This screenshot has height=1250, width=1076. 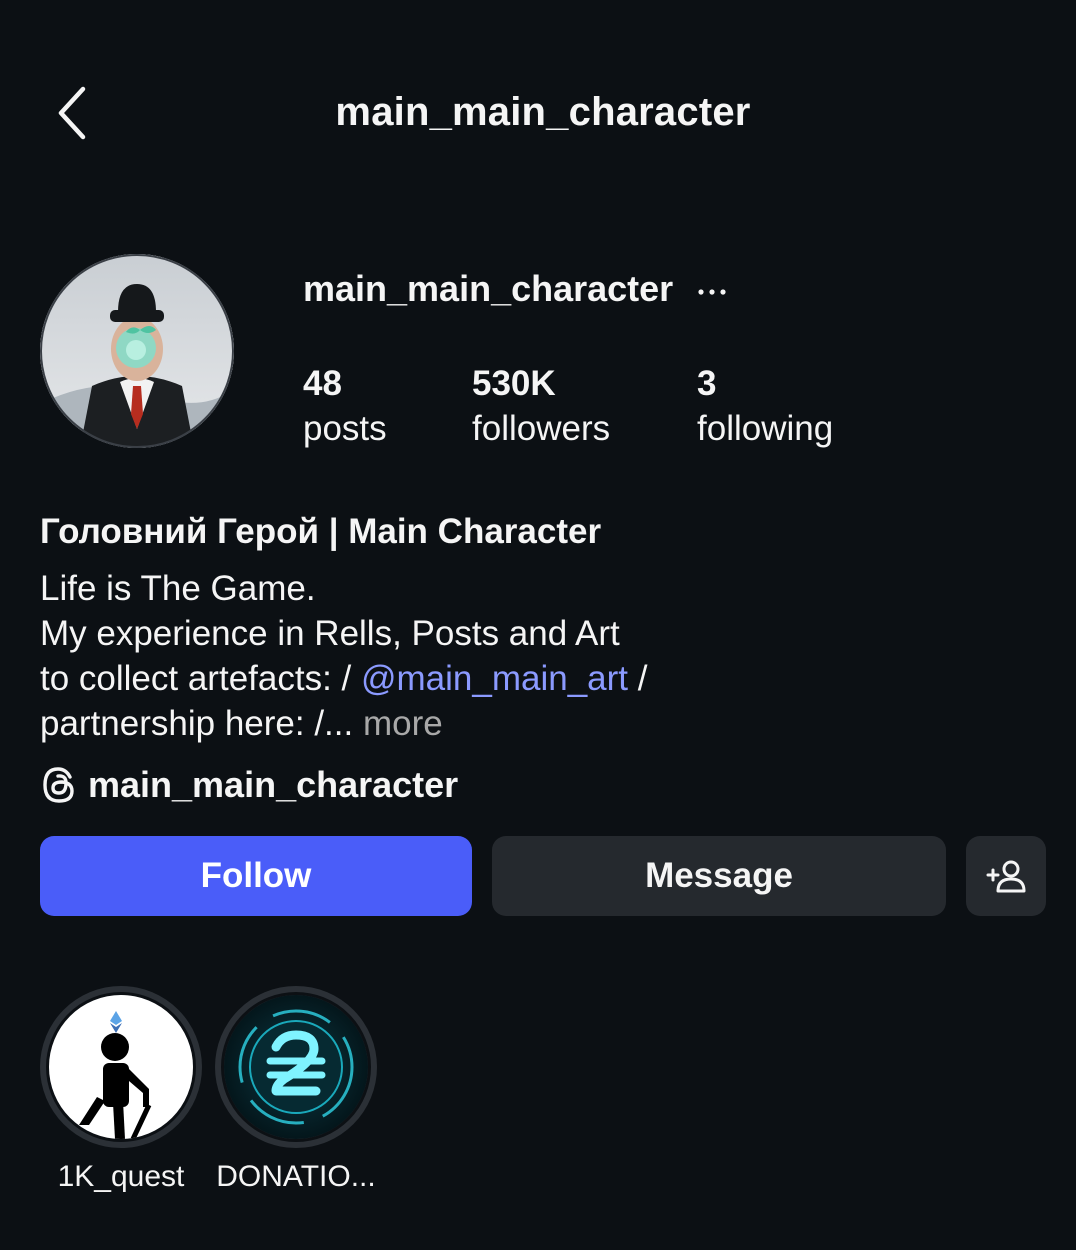 I want to click on bio-full-name: Головний Герой | Main Character, so click(x=321, y=531).